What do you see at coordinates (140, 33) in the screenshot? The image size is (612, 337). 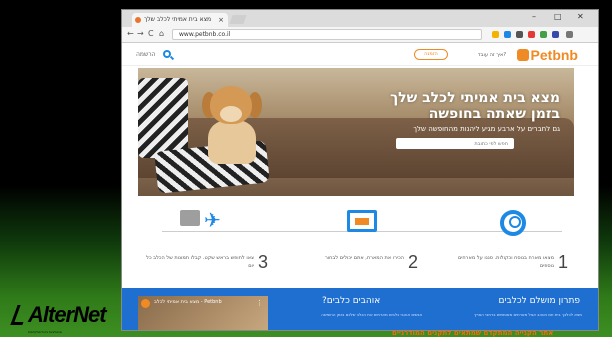 I see `forward-icon: →` at bounding box center [140, 33].